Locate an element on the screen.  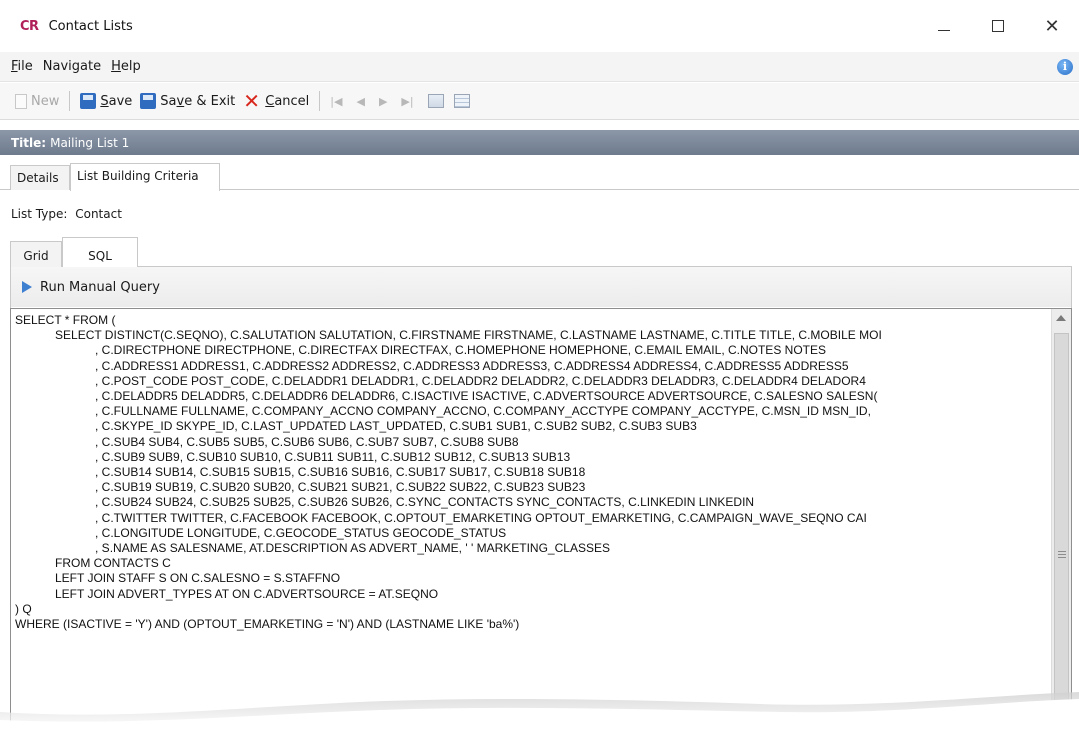
previous-record-icon: ◀ is located at coordinates (360, 101).